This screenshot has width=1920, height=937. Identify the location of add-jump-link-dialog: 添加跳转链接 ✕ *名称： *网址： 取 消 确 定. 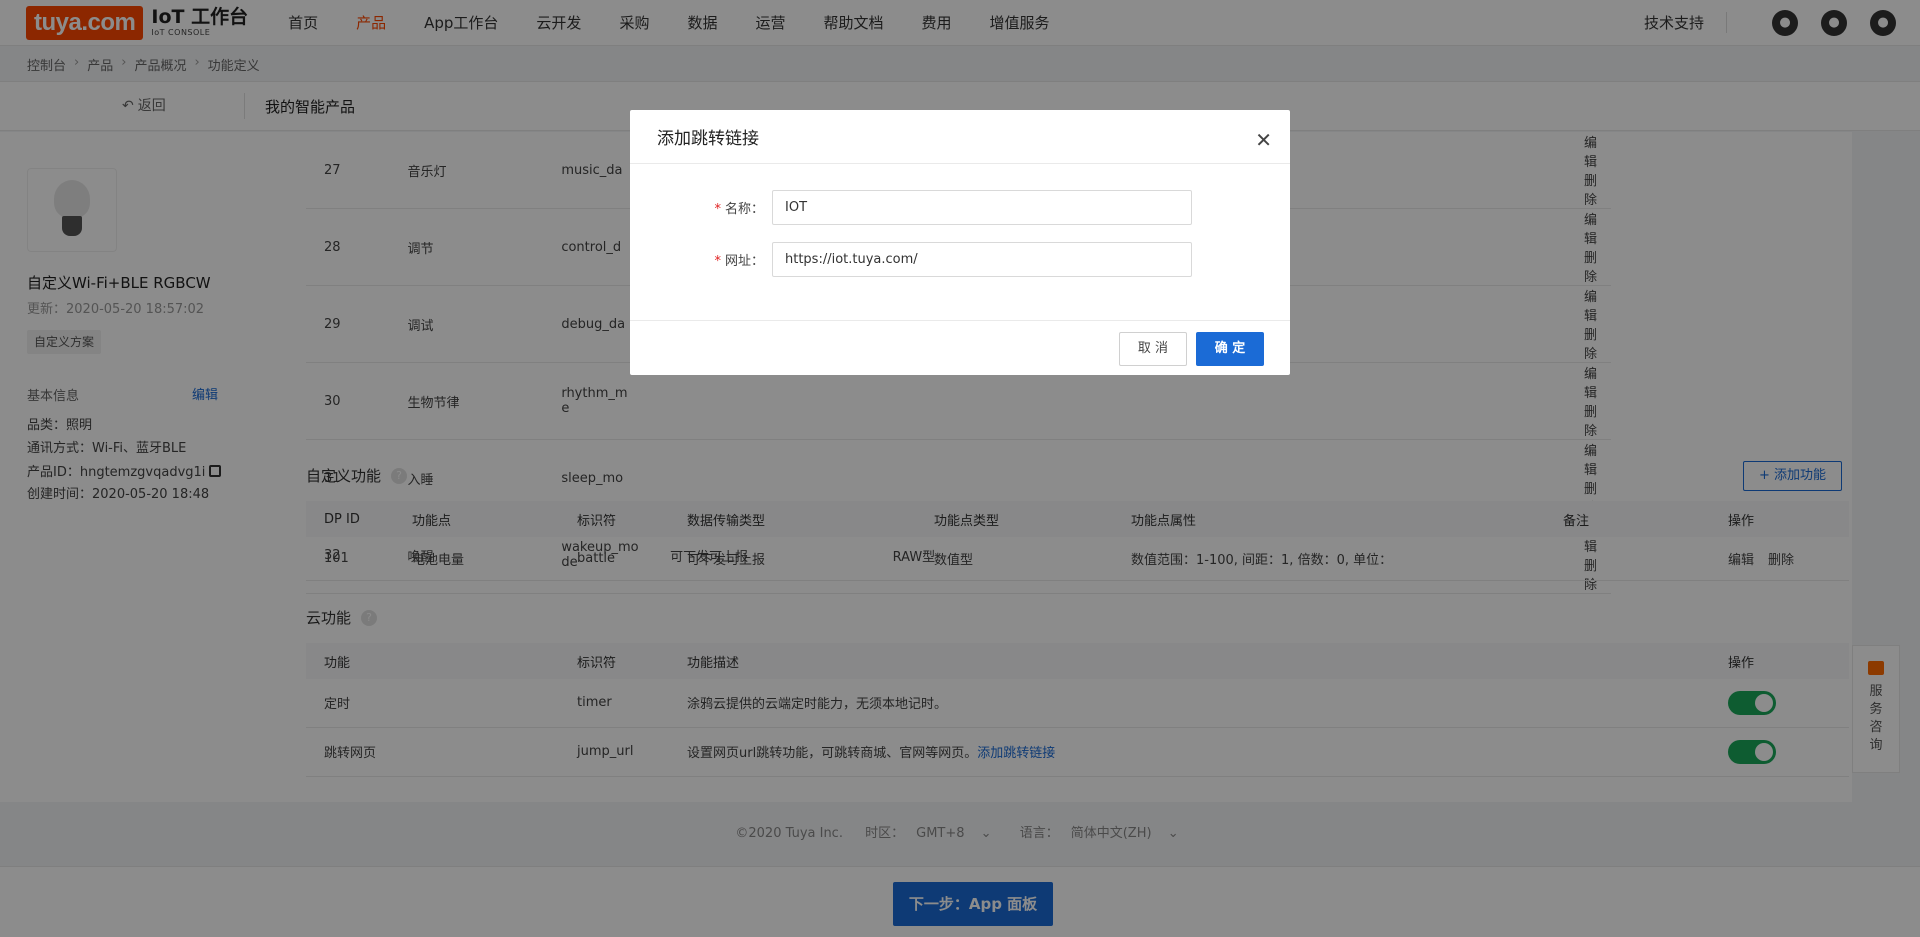
(960, 242).